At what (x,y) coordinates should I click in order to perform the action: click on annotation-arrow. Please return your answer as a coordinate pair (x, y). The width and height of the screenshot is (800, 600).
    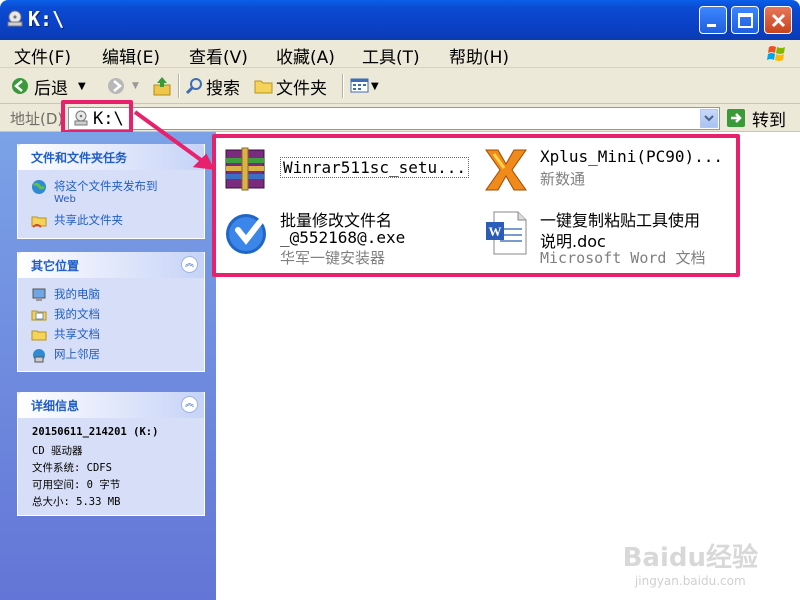
    Looking at the image, I should click on (174, 140).